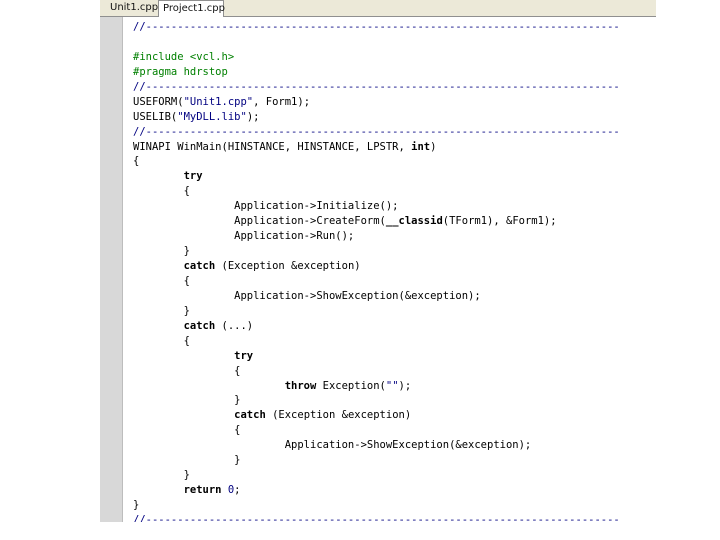  What do you see at coordinates (155, 116) in the screenshot?
I see `code-token-plain: USELIB(` at bounding box center [155, 116].